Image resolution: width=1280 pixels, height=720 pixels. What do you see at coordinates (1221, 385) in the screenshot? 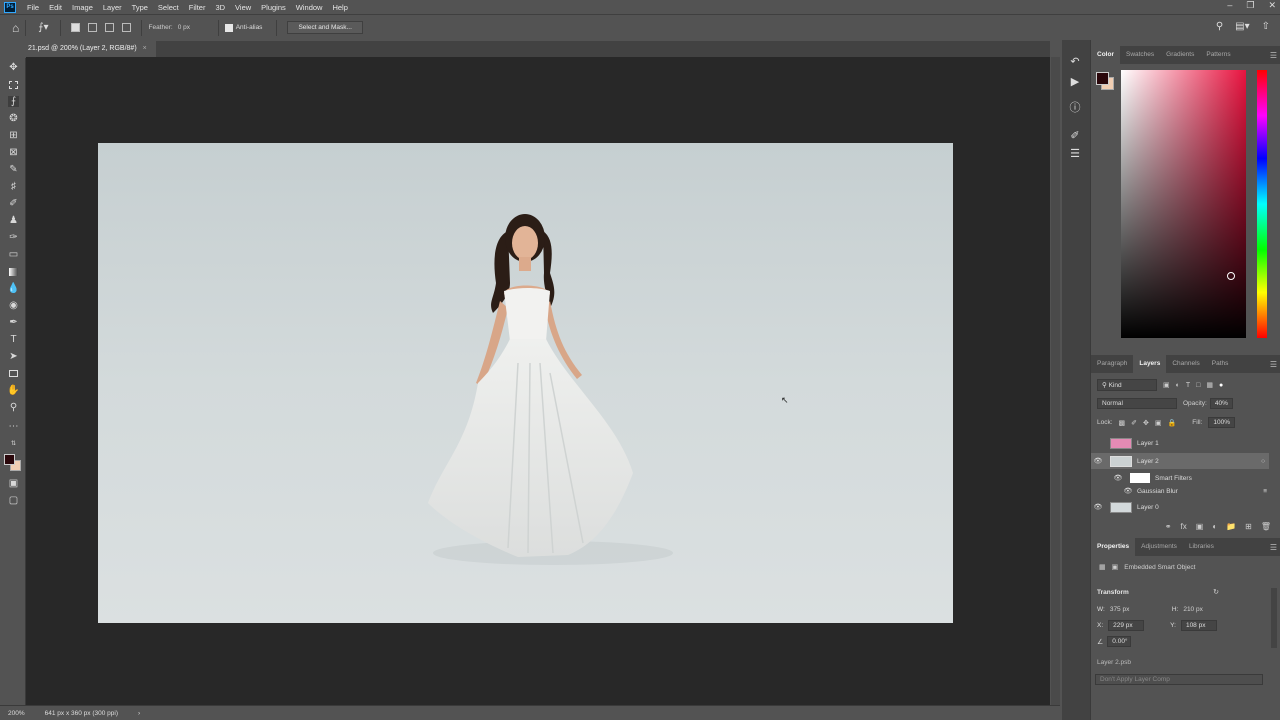
I see `filter-toggle-icon: ●` at bounding box center [1221, 385].